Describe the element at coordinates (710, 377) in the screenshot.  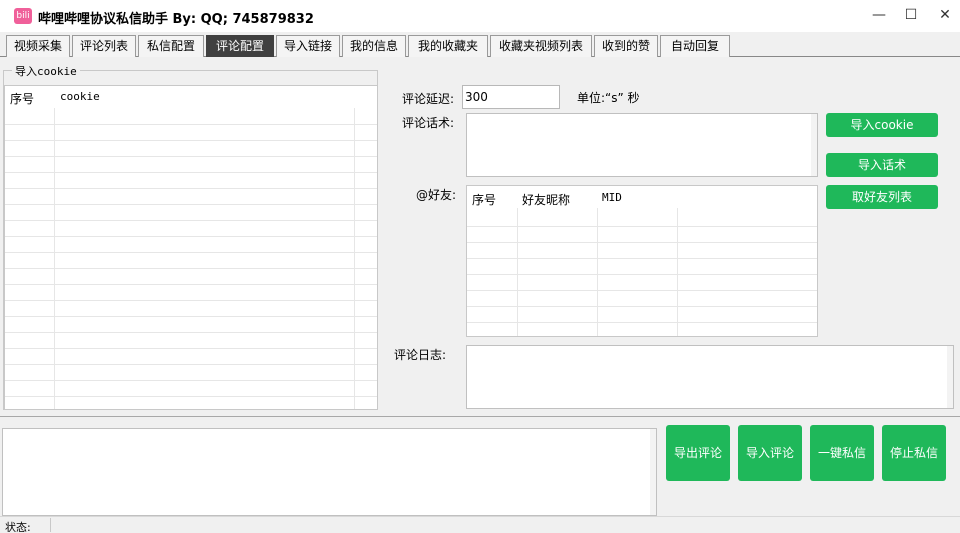
I see `log-textarea` at that location.